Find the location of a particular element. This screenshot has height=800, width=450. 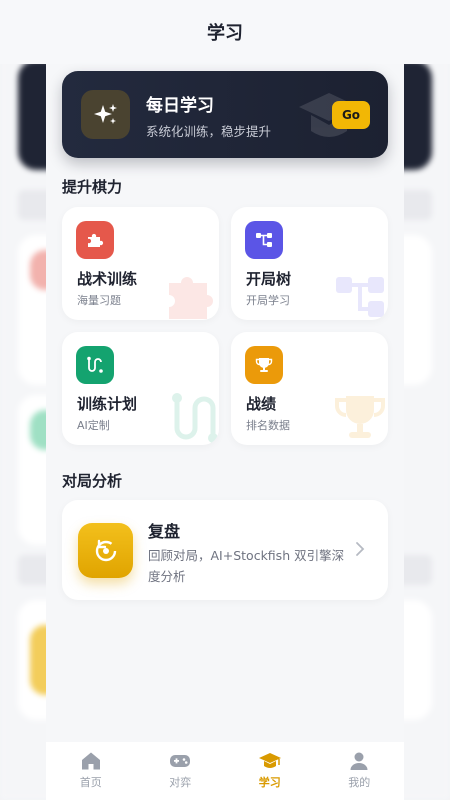

banner-subtitle: 系统化训练，稳步提升 is located at coordinates (209, 131).